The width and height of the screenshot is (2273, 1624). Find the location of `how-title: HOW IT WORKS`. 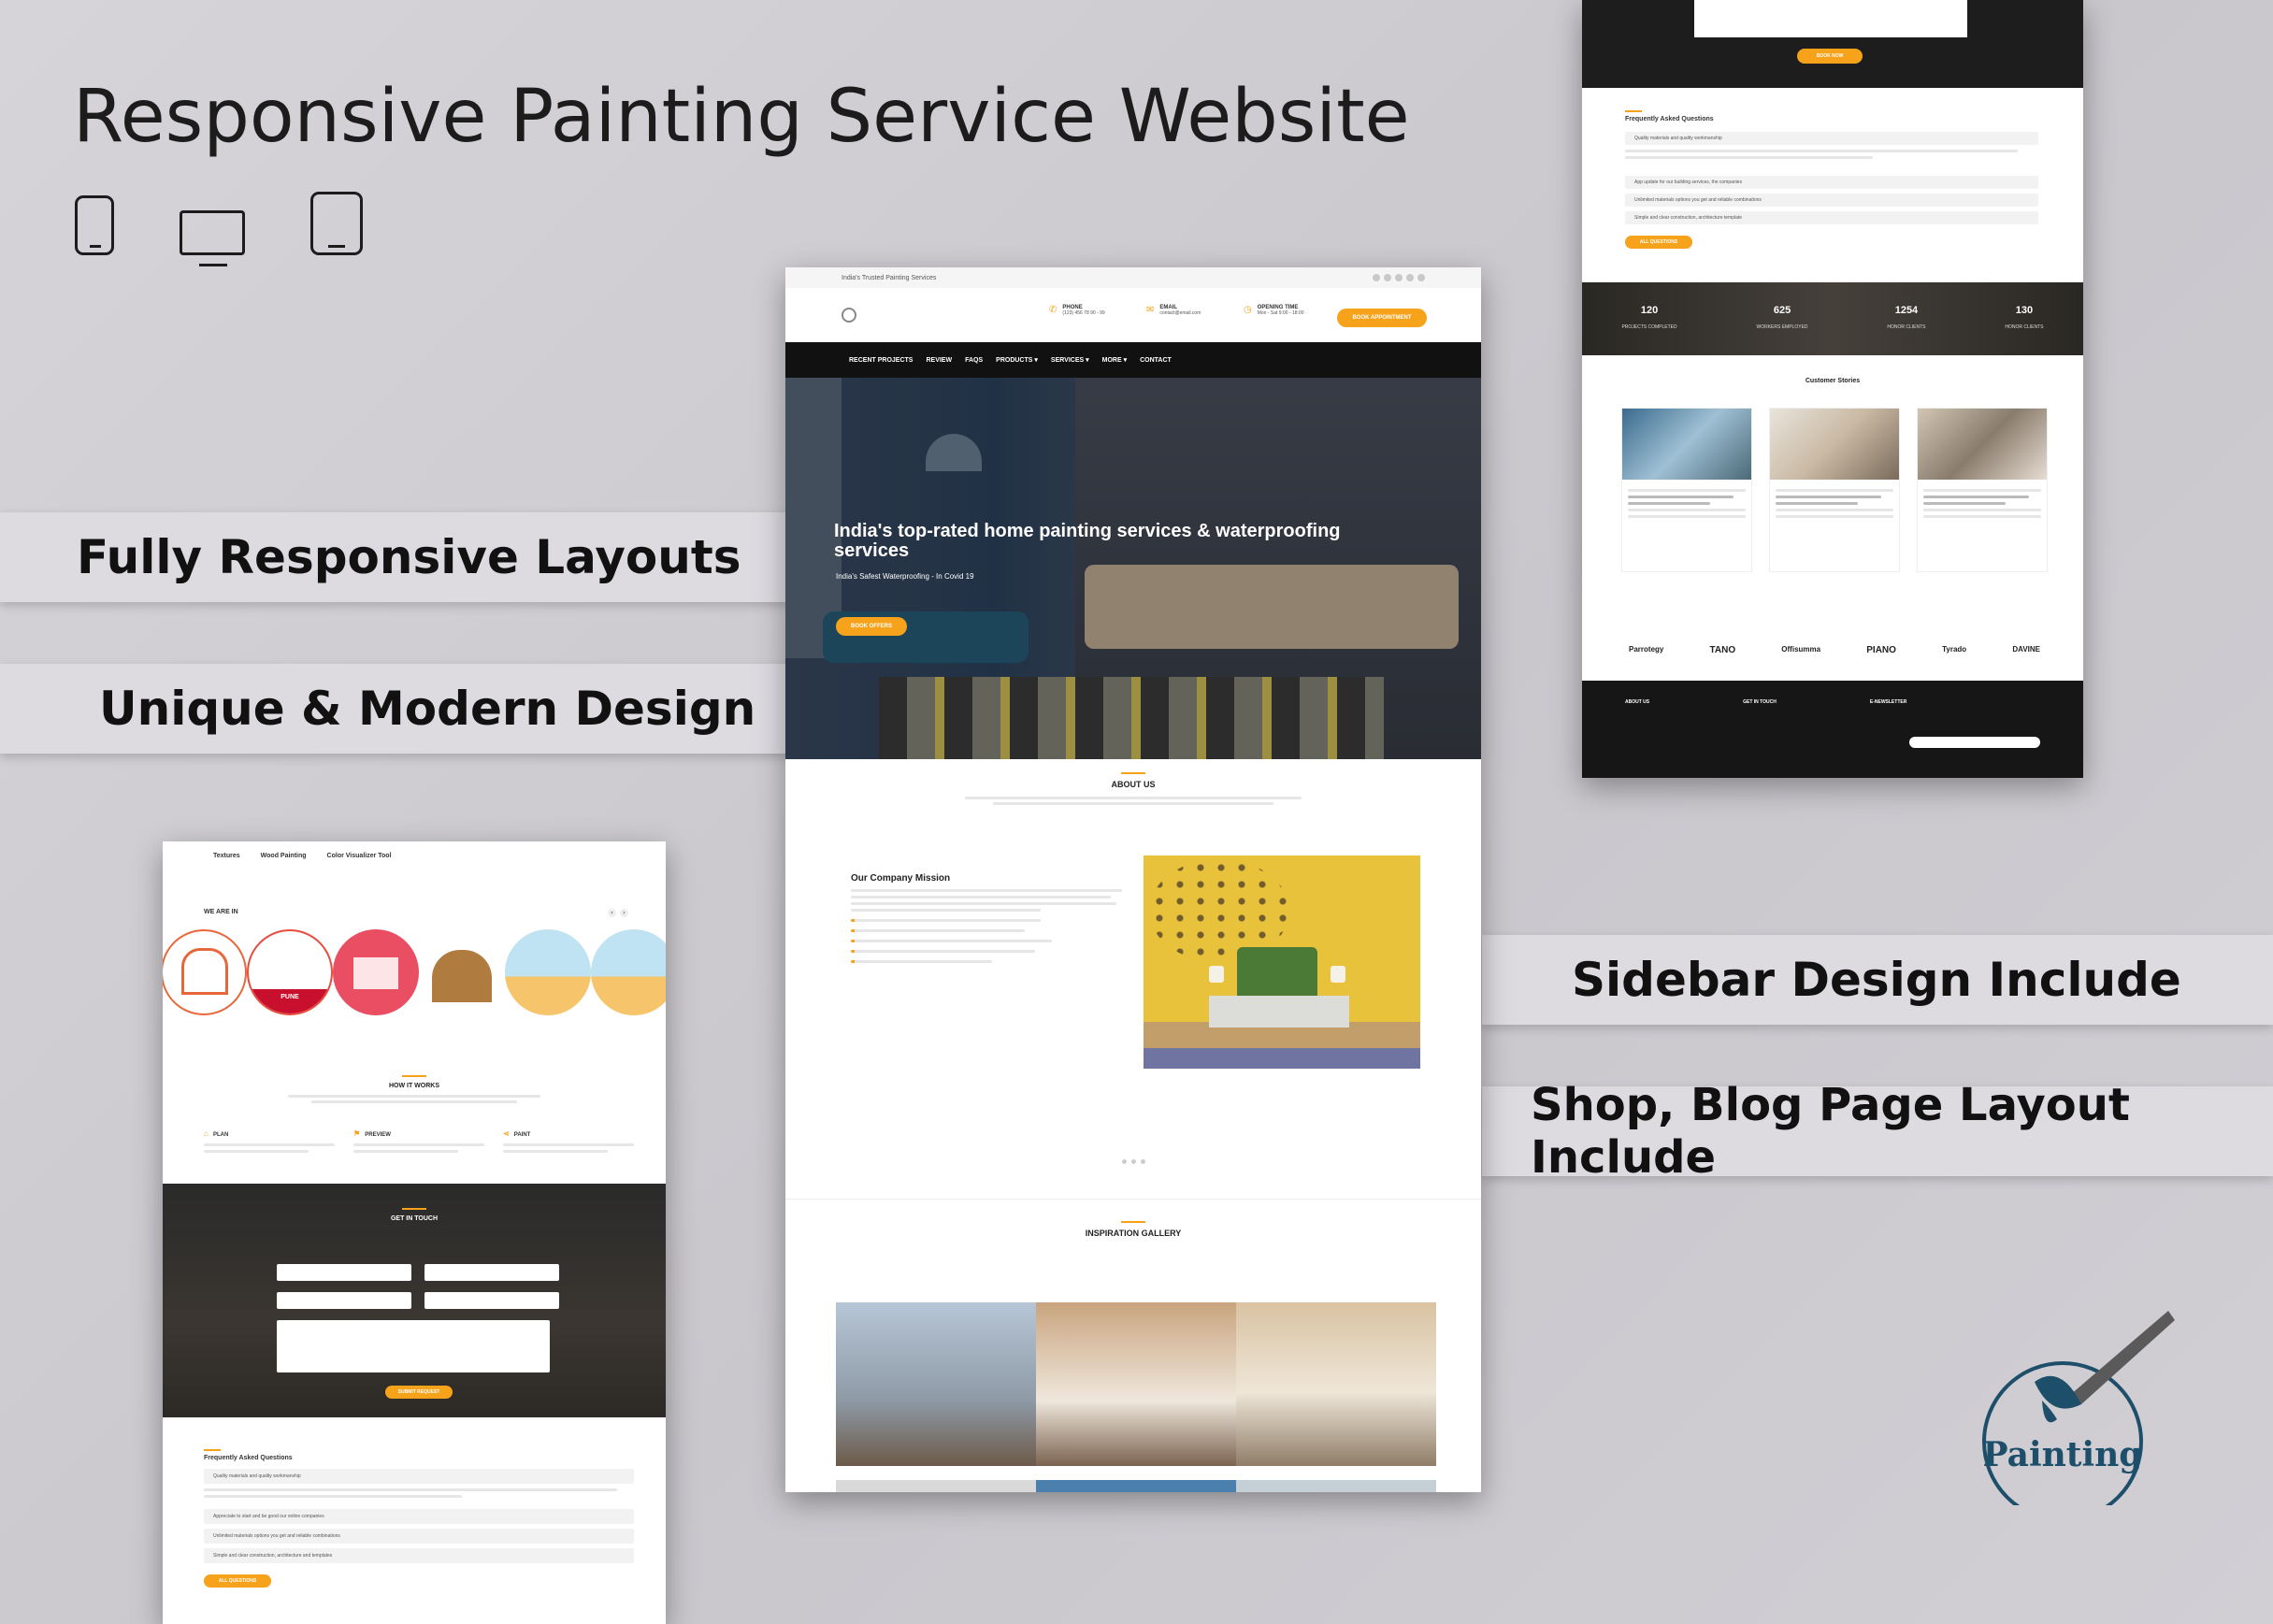

how-title: HOW IT WORKS is located at coordinates (414, 1086).